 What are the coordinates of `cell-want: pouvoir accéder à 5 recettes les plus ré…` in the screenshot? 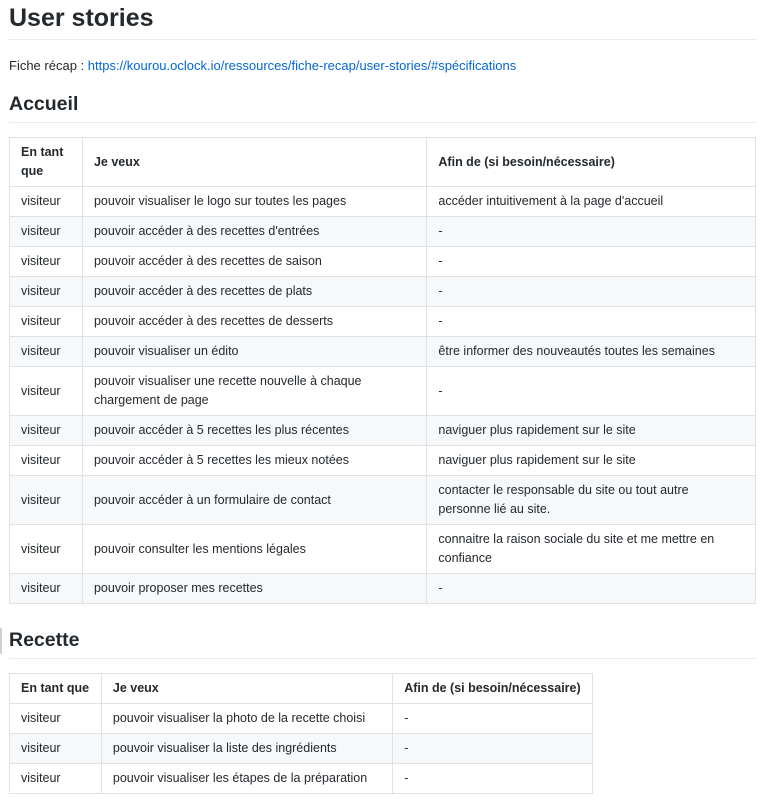 It's located at (254, 430).